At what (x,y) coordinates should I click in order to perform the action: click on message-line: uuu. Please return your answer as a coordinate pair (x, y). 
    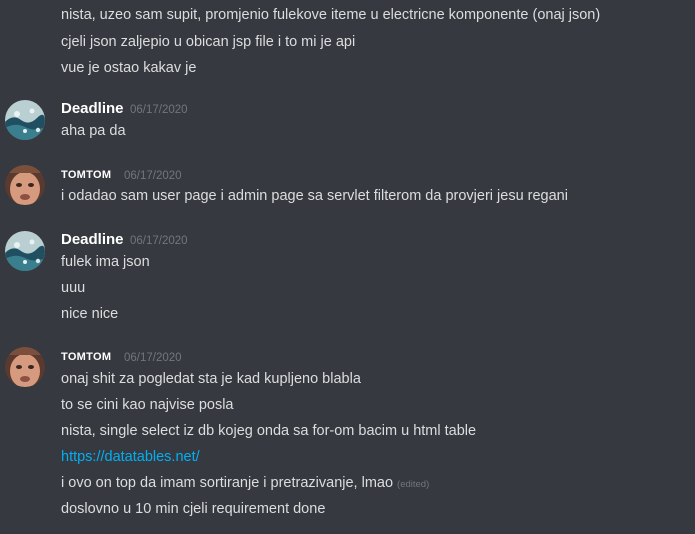
    Looking at the image, I should click on (73, 288).